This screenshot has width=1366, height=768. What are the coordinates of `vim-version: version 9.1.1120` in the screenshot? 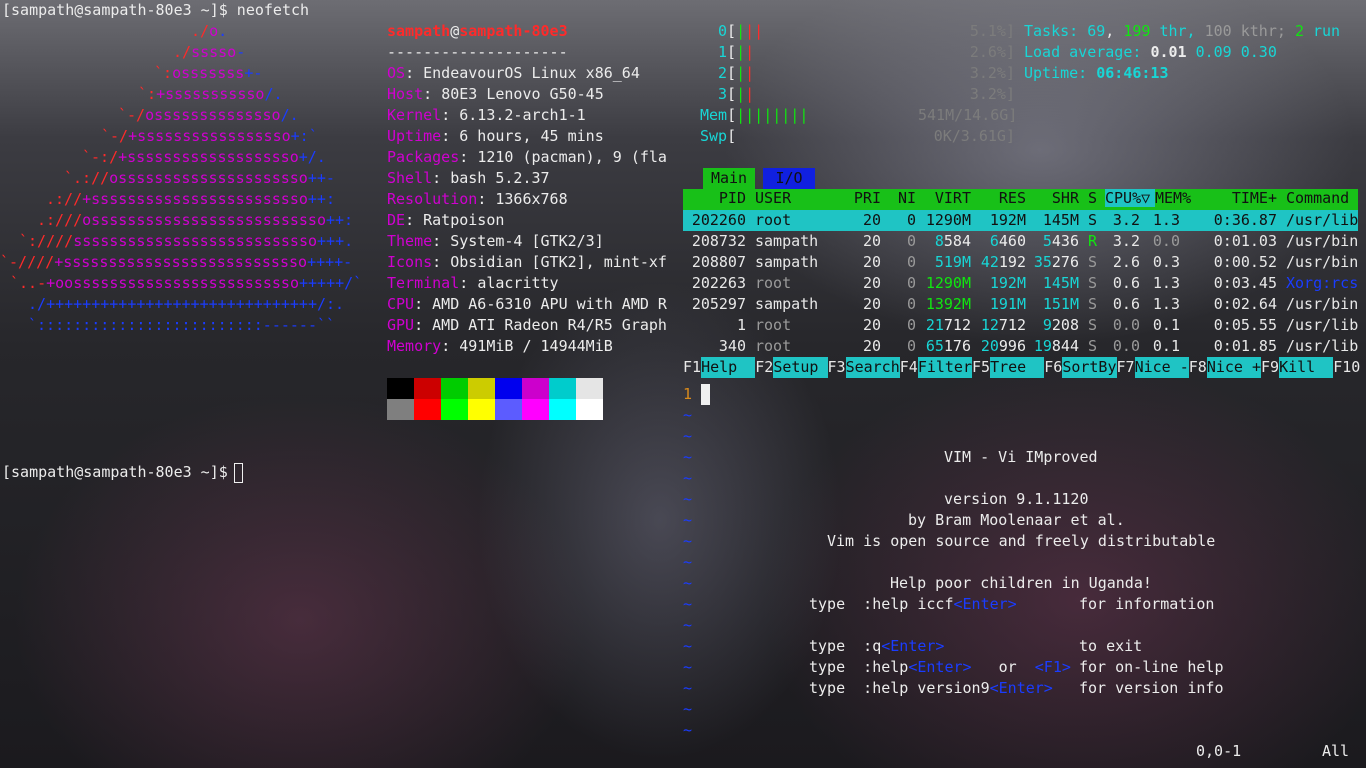 It's located at (1016, 499).